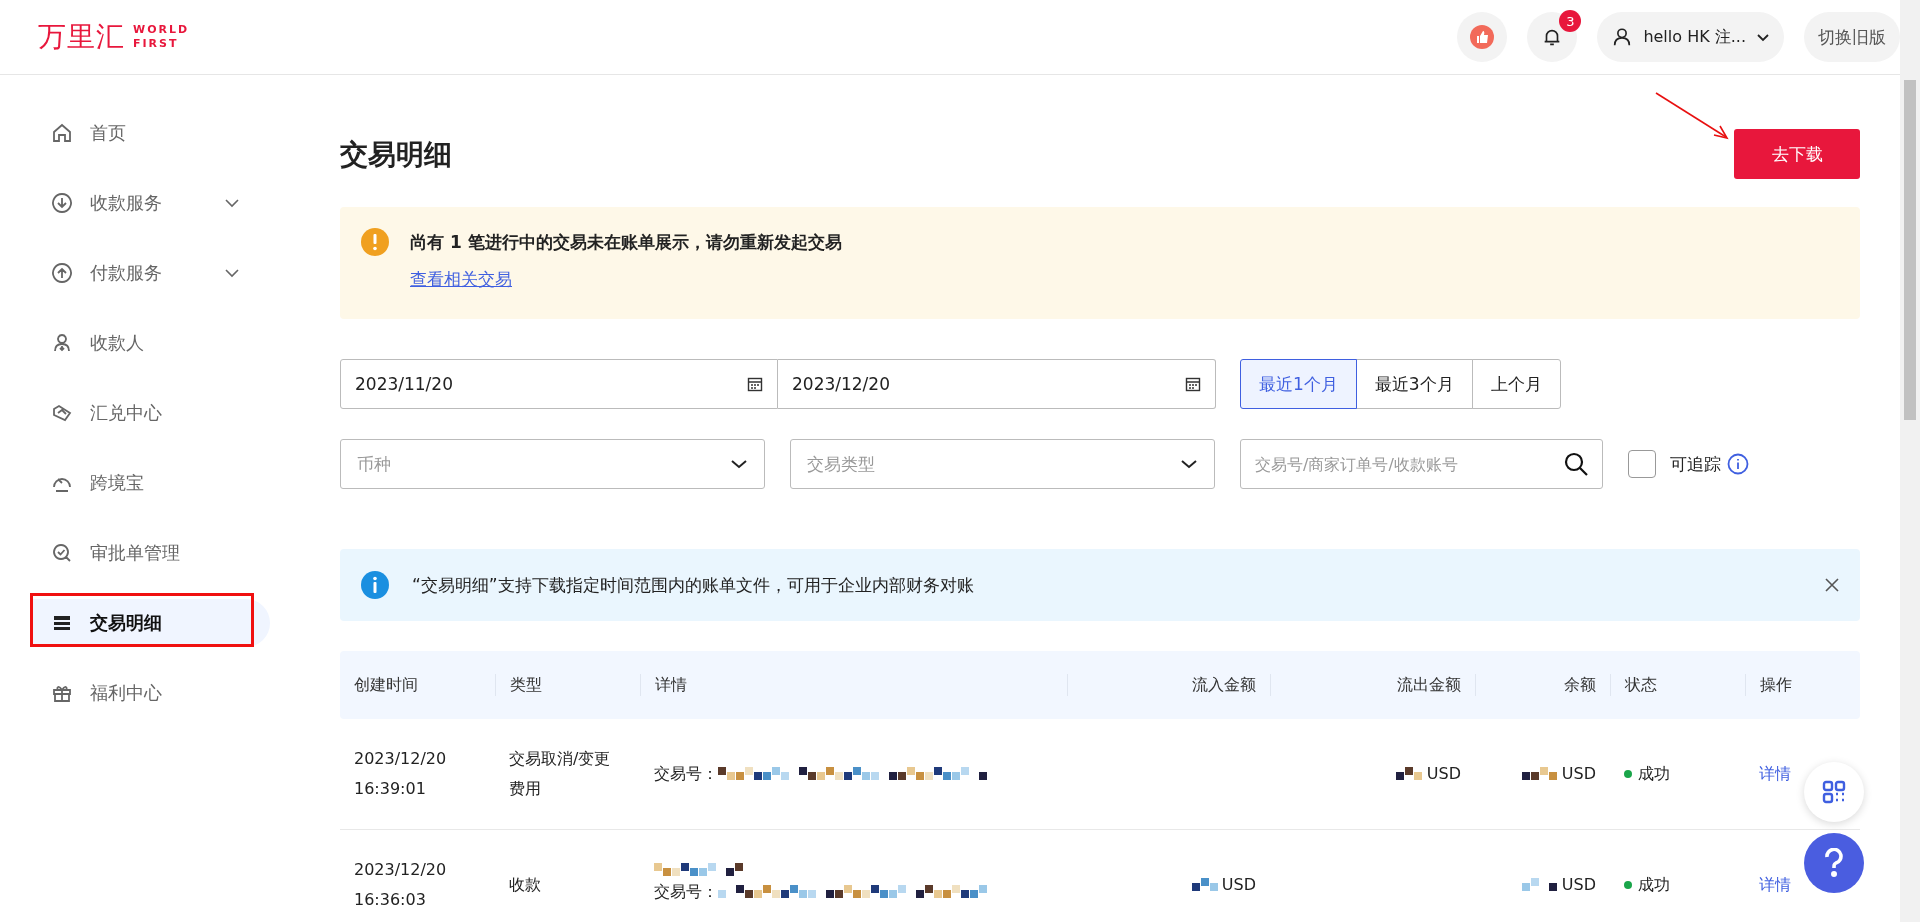 This screenshot has height=922, width=1920. I want to click on traceable-checkbox, so click(1642, 464).